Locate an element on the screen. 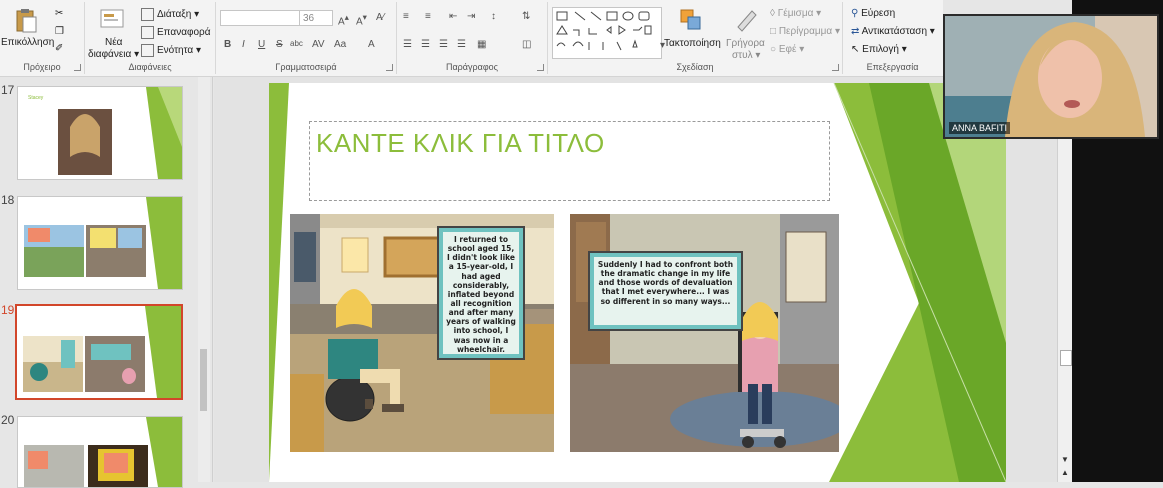 The width and height of the screenshot is (1163, 488). shapes-gallery is located at coordinates (607, 33).